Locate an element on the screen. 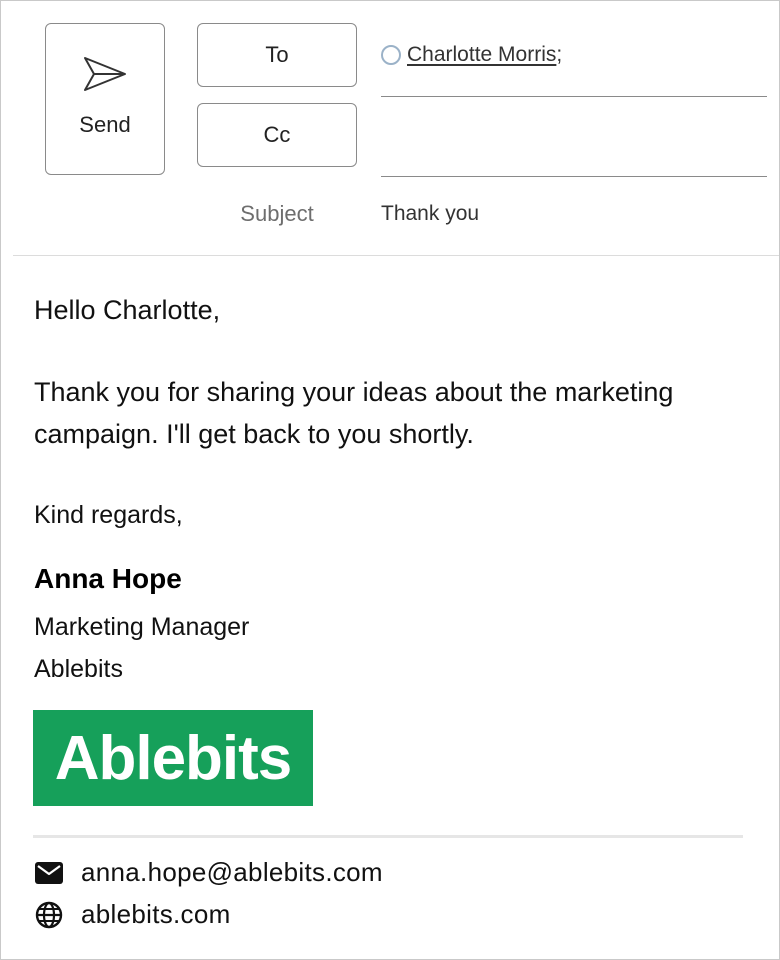 This screenshot has height=960, width=780. signature-company: Ablebits is located at coordinates (78, 669).